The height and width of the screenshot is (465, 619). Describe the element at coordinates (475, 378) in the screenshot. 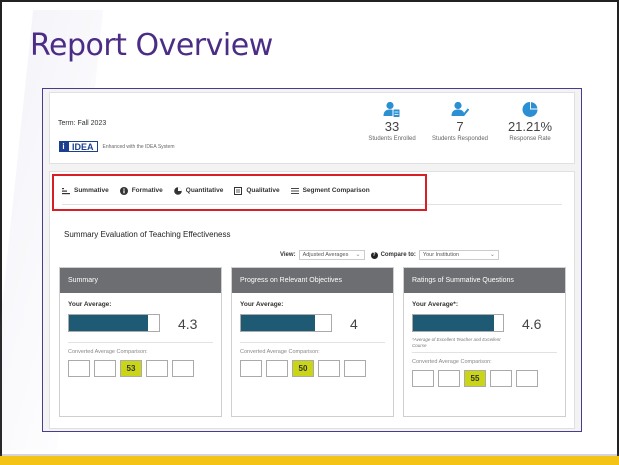

I see `comparison-box-highlighted: 55` at that location.